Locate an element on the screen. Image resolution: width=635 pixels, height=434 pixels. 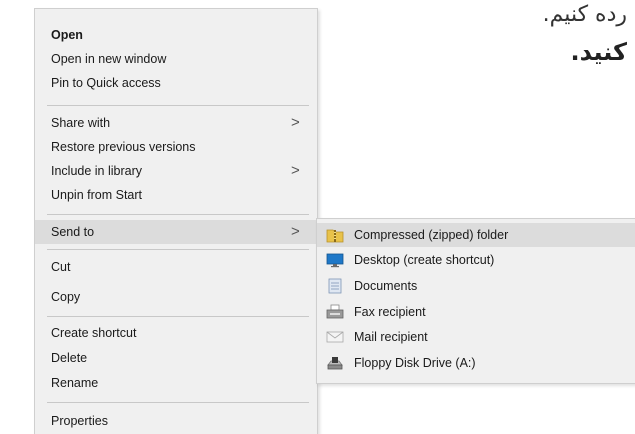
submenu-item-label: Documents is located at coordinates (386, 286).